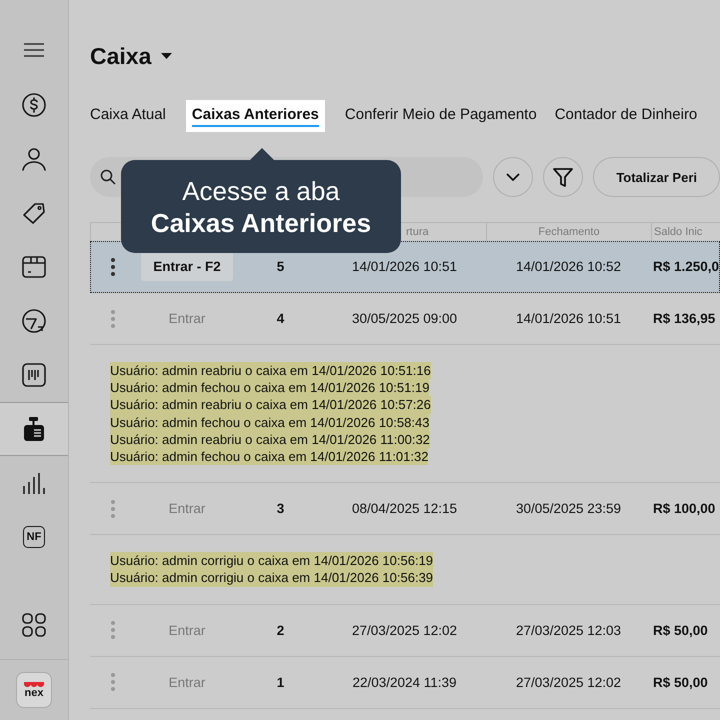  I want to click on table-cell: 2, so click(280, 630).